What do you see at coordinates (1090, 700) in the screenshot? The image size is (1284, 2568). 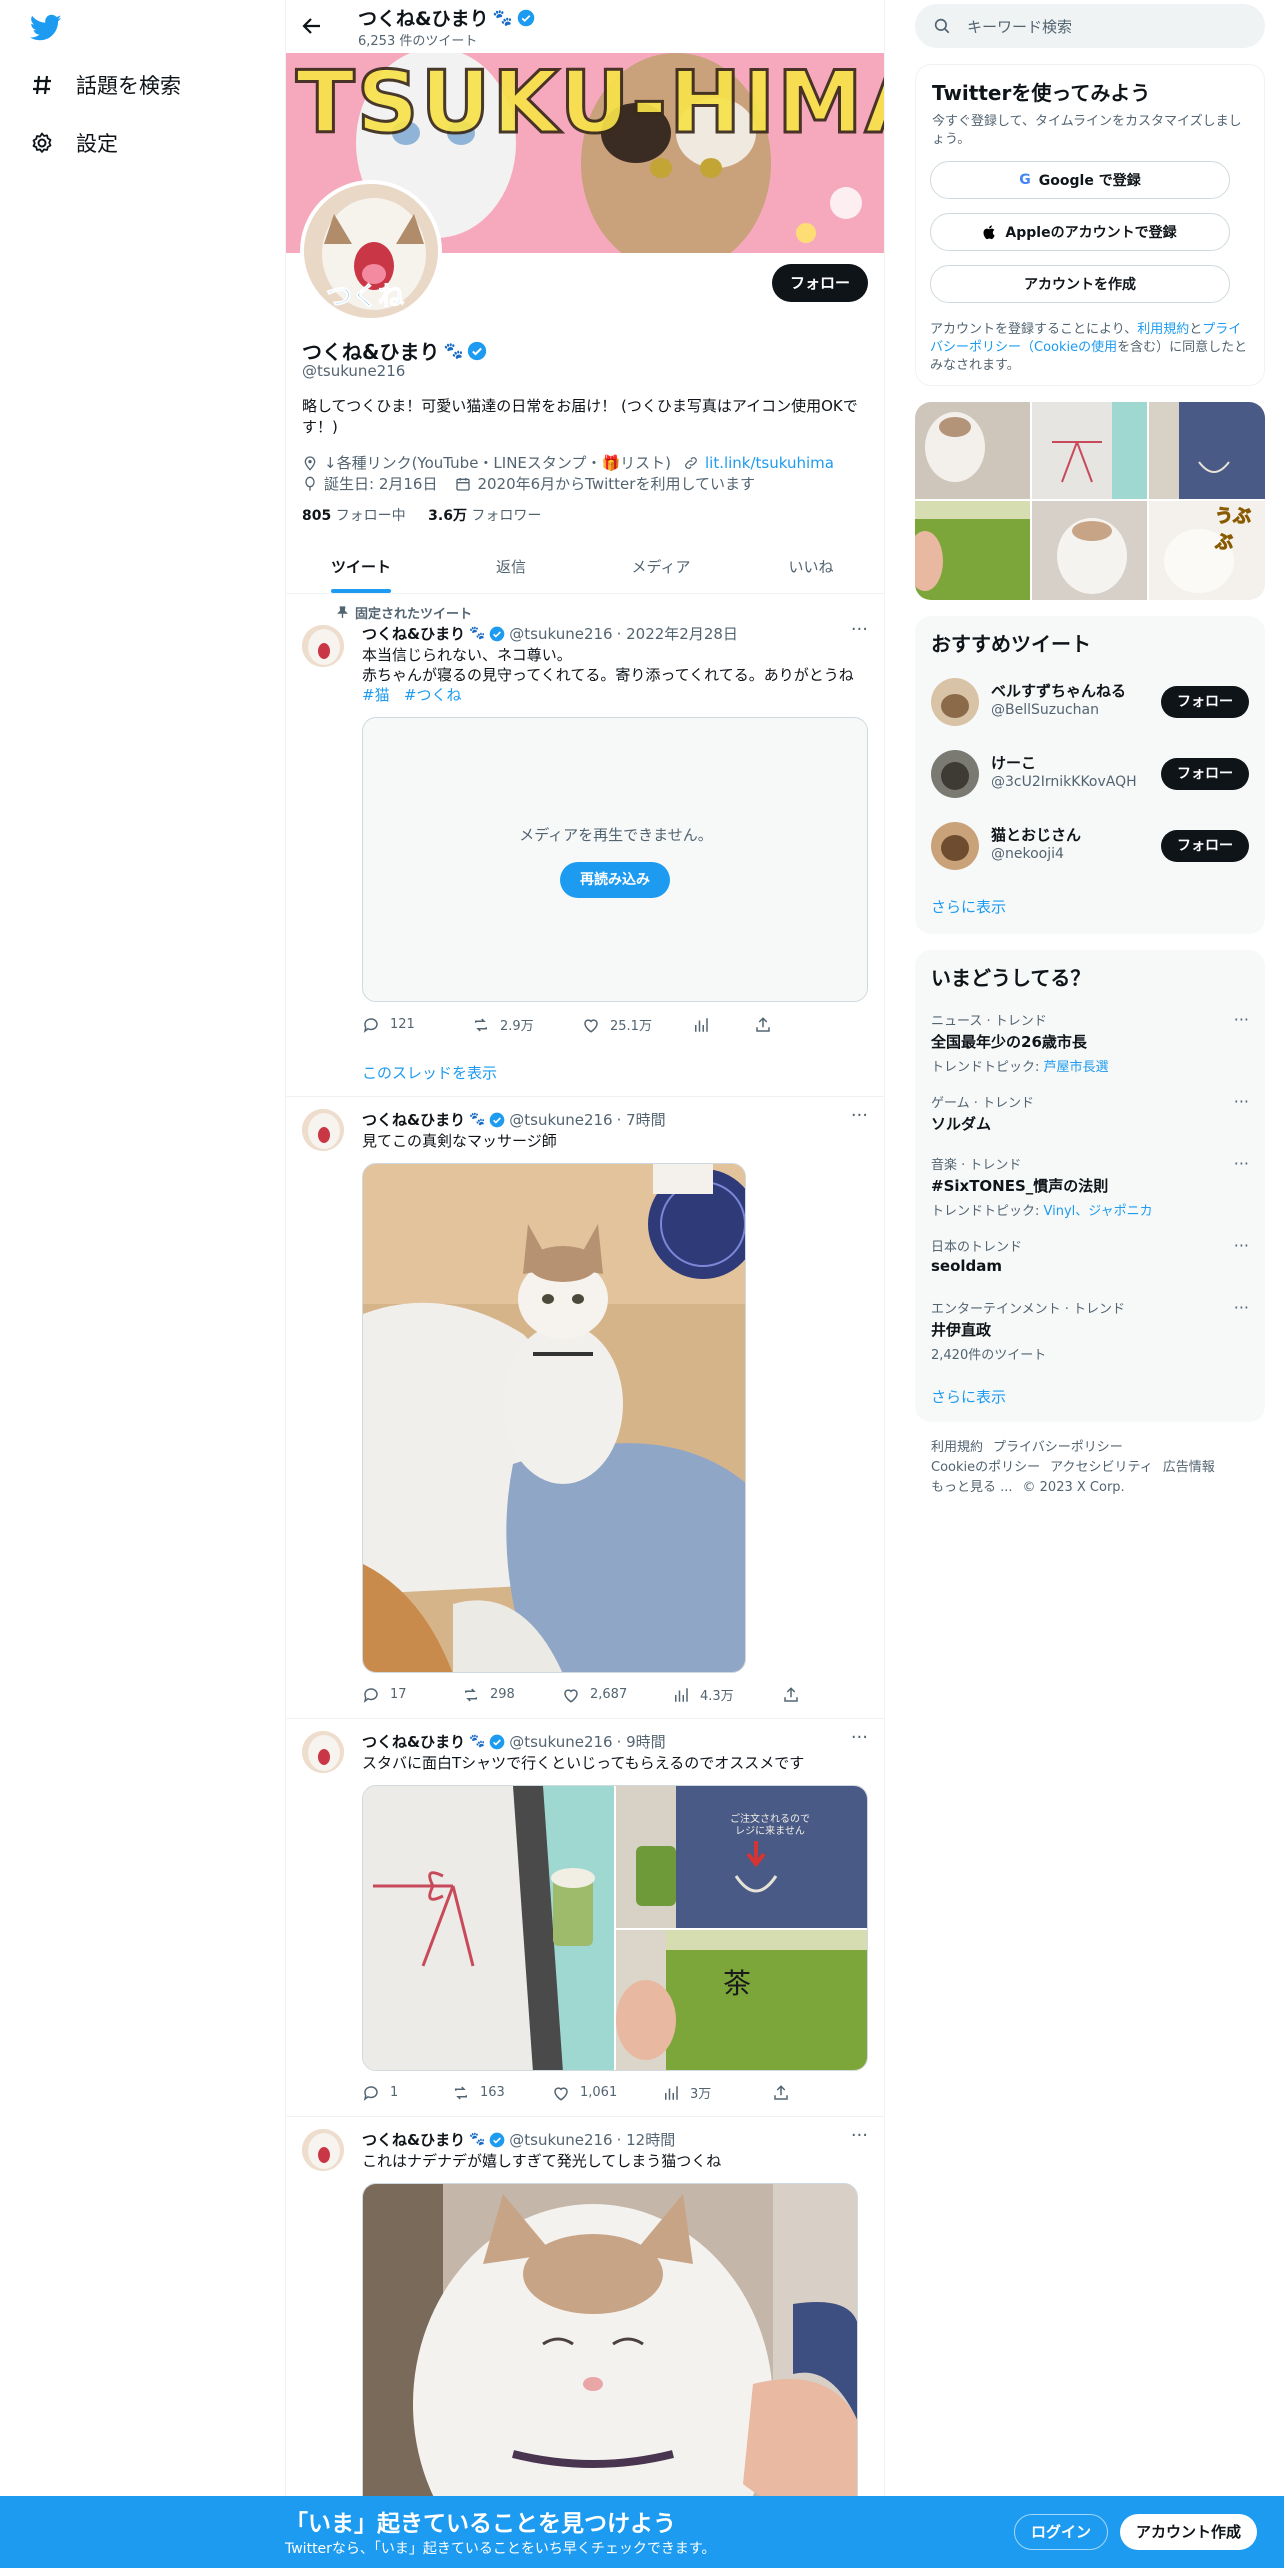 I see `recommended-user: ベルすずちゃんねる @BellSuzuchan フォロー` at bounding box center [1090, 700].